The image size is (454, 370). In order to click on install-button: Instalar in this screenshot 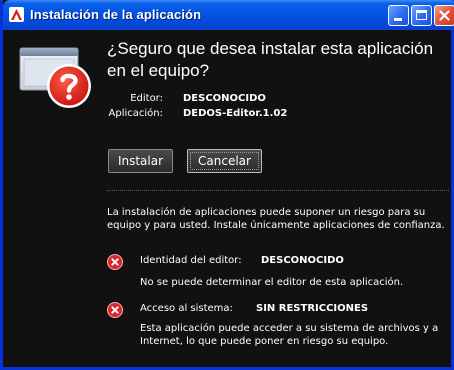, I will do `click(140, 161)`.